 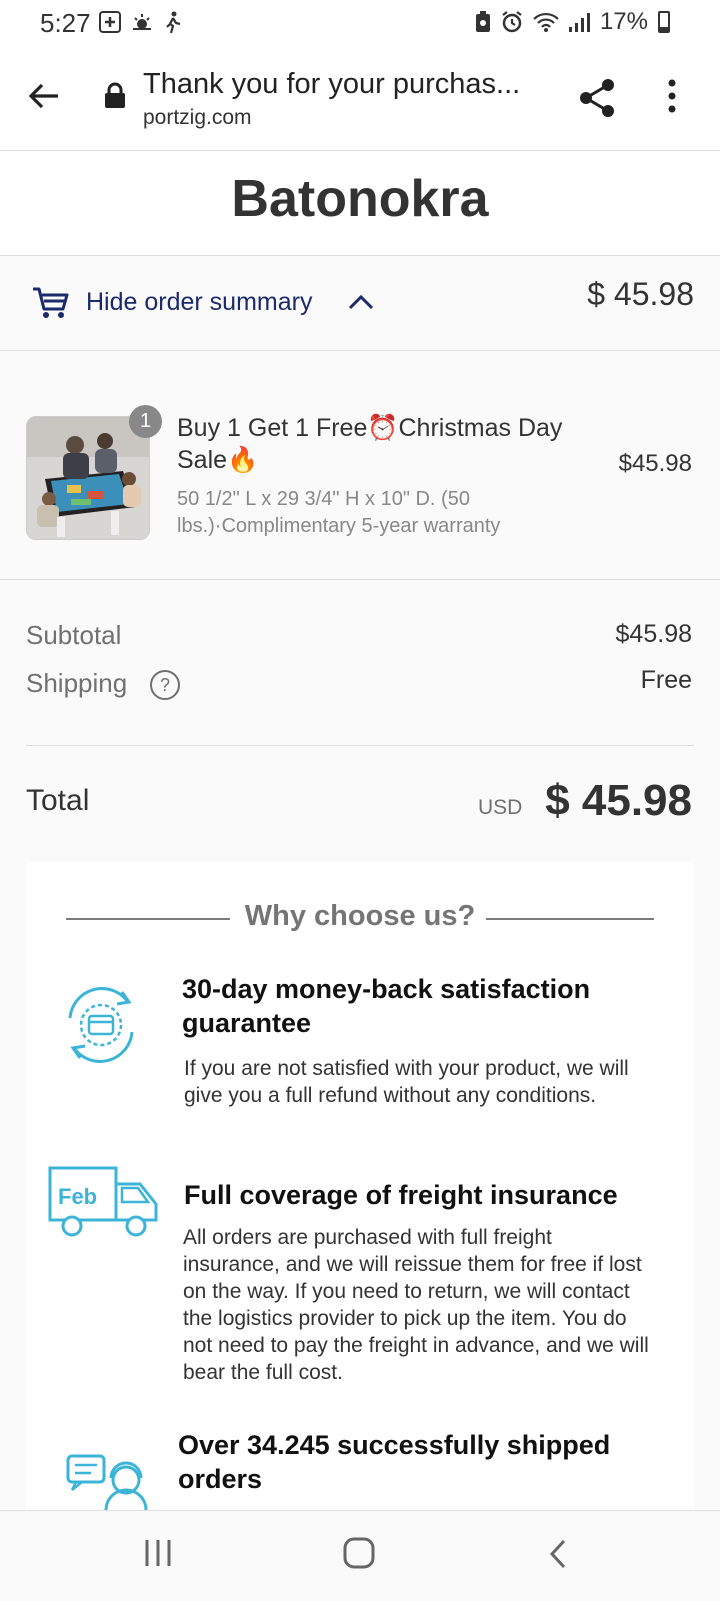 I want to click on page-domain: portzig.com, so click(x=197, y=118).